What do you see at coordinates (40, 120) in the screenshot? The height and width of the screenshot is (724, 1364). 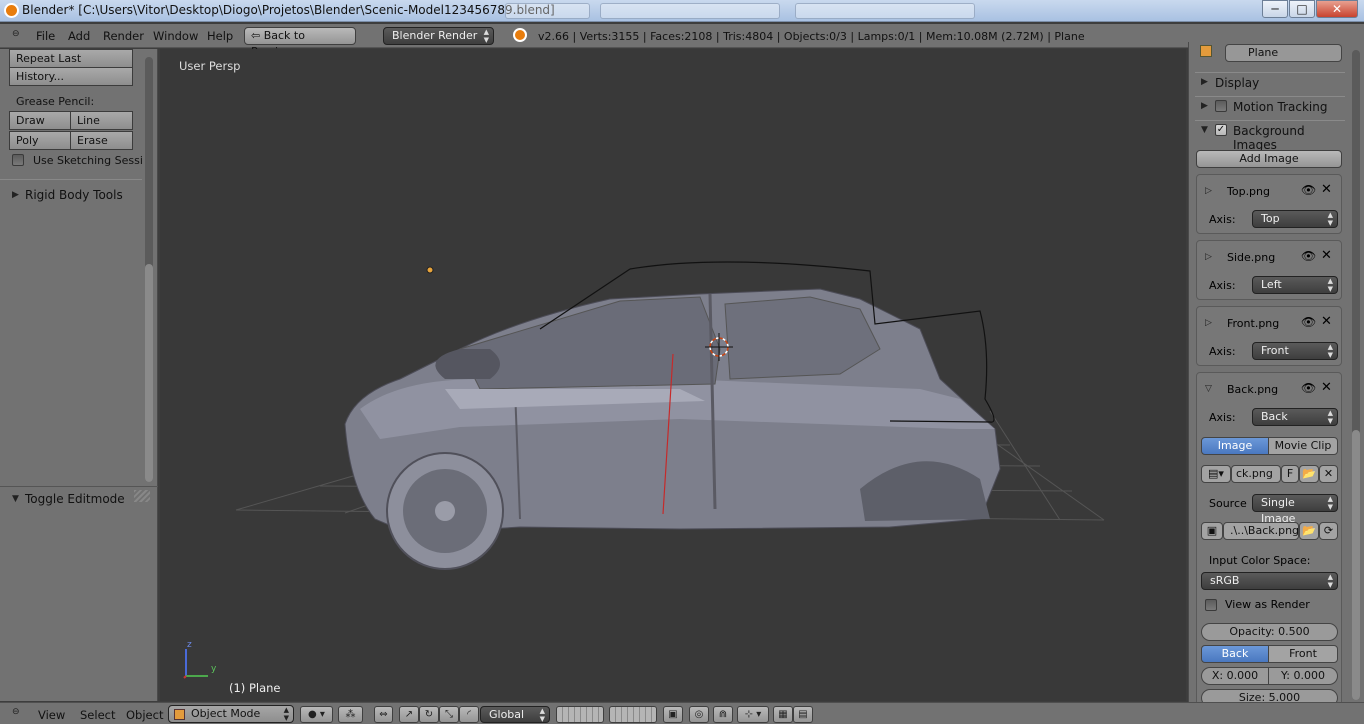 I see `draw-button: Draw` at bounding box center [40, 120].